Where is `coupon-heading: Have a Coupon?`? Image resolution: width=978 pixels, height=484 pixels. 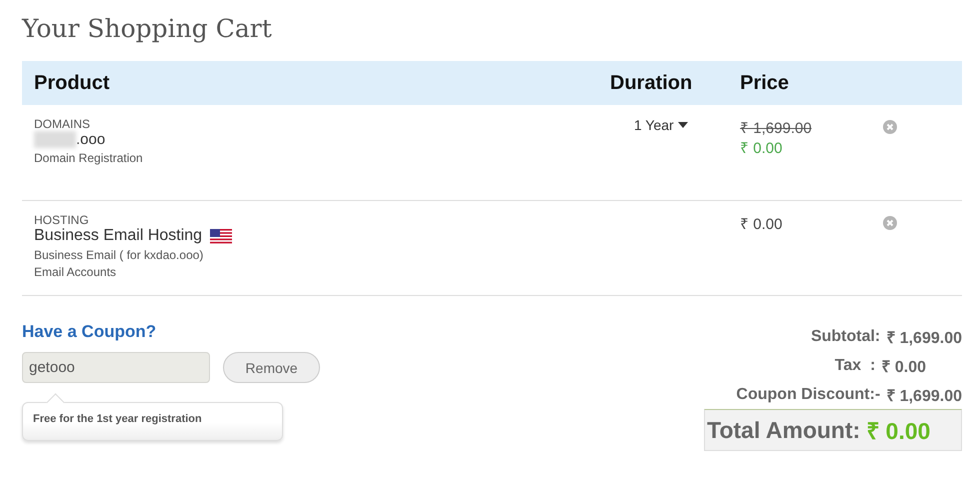 coupon-heading: Have a Coupon? is located at coordinates (89, 332).